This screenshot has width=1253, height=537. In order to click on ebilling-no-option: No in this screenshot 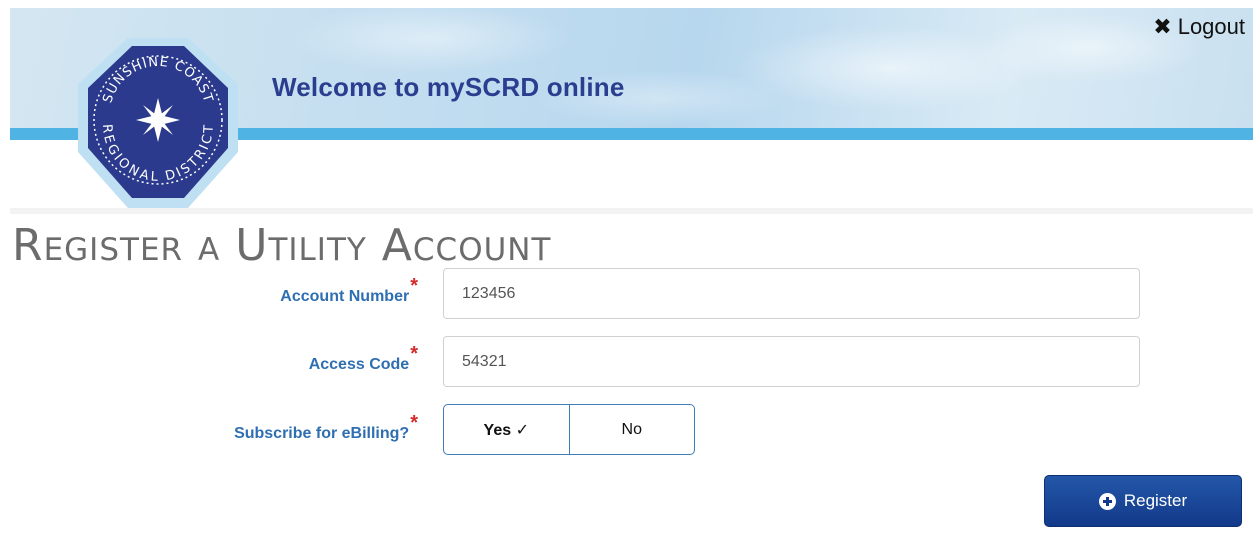, I will do `click(632, 429)`.